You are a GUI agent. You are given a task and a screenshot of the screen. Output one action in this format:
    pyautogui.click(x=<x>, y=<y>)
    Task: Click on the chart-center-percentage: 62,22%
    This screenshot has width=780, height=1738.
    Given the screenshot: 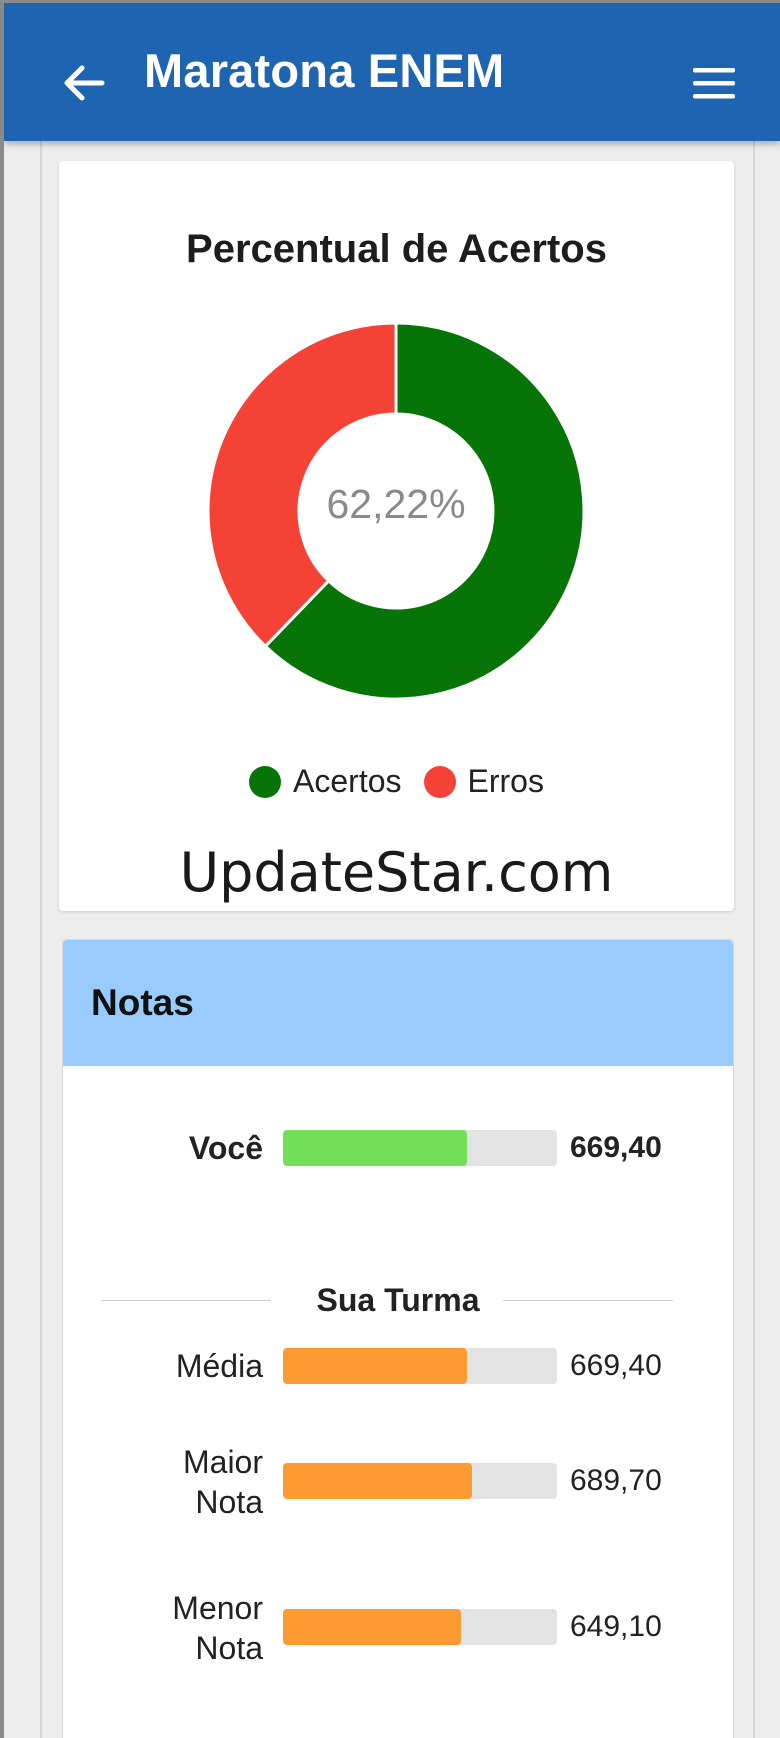 What is the action you would take?
    pyautogui.click(x=396, y=504)
    